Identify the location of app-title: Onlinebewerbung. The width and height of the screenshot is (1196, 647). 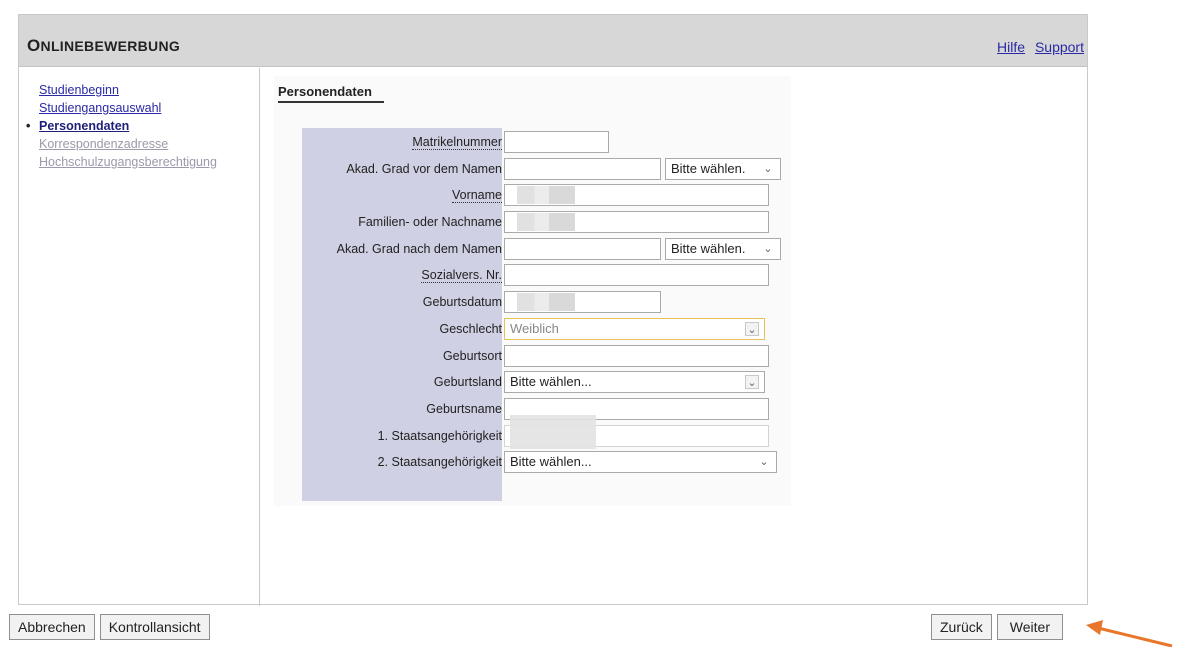
(104, 45).